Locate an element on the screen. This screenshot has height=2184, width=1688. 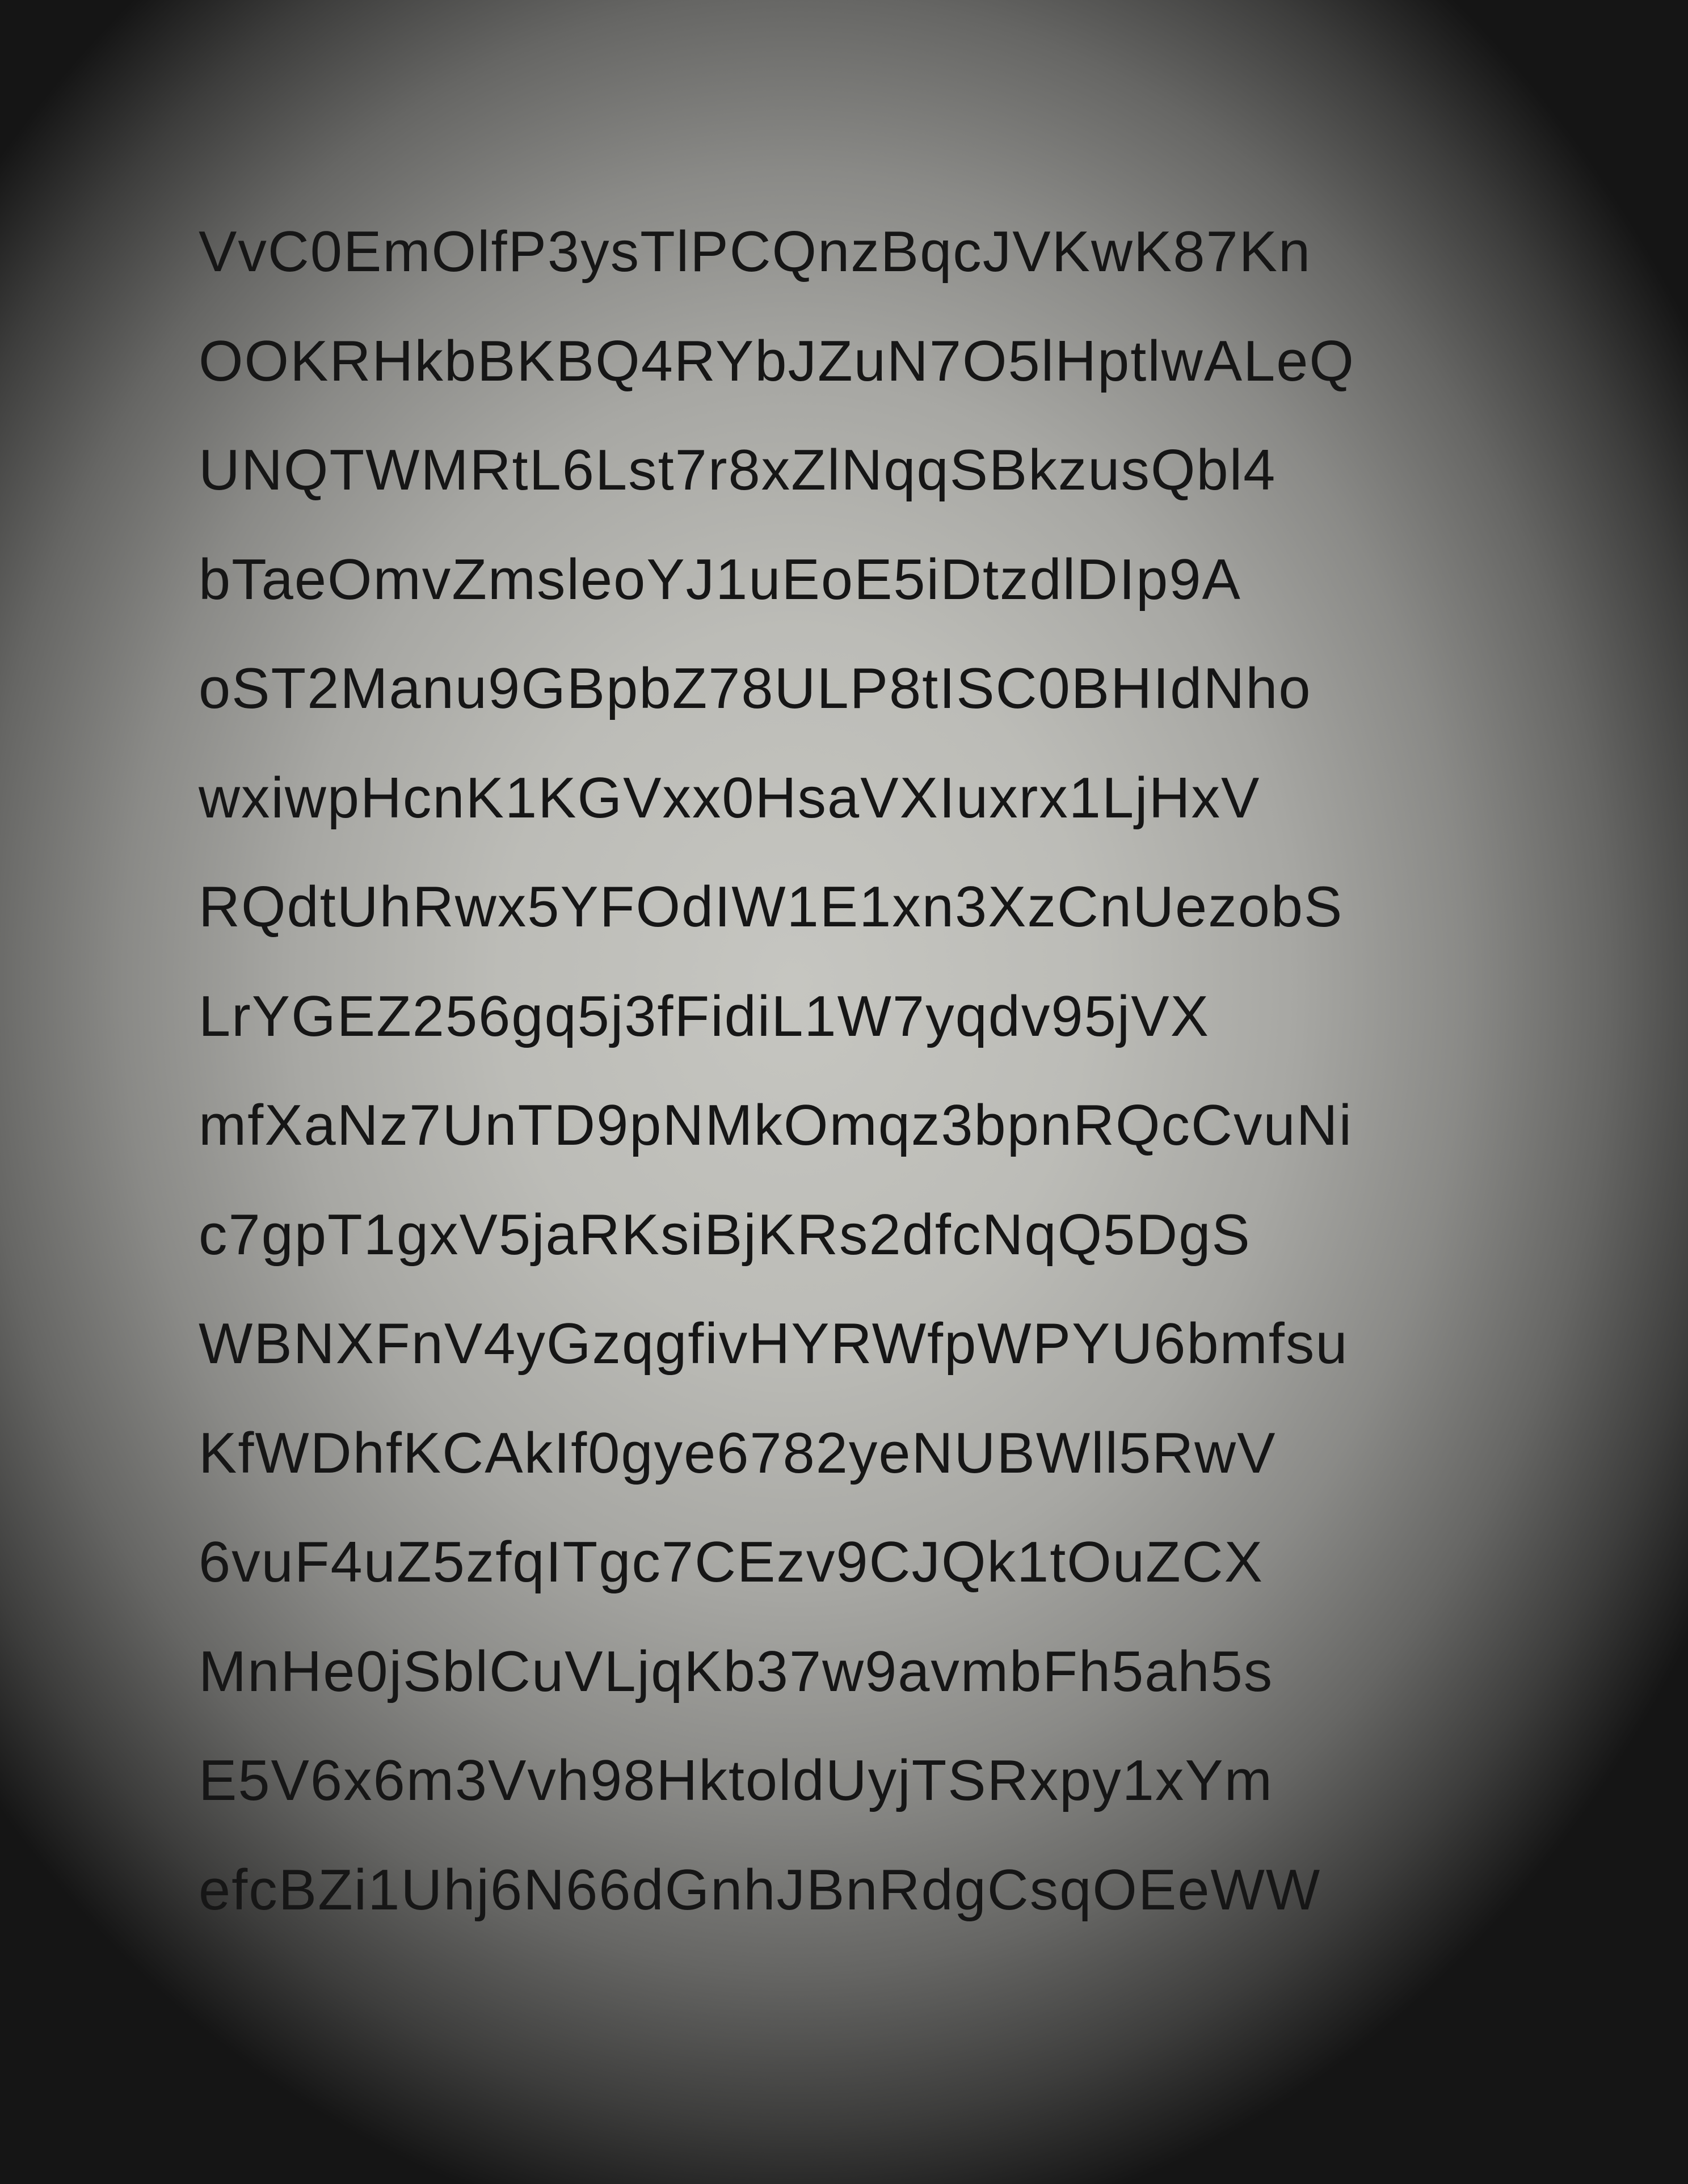
text-line: OOKRHkbBKBQ4RYbJZuN7O5lHptlwALeQ is located at coordinates (777, 361).